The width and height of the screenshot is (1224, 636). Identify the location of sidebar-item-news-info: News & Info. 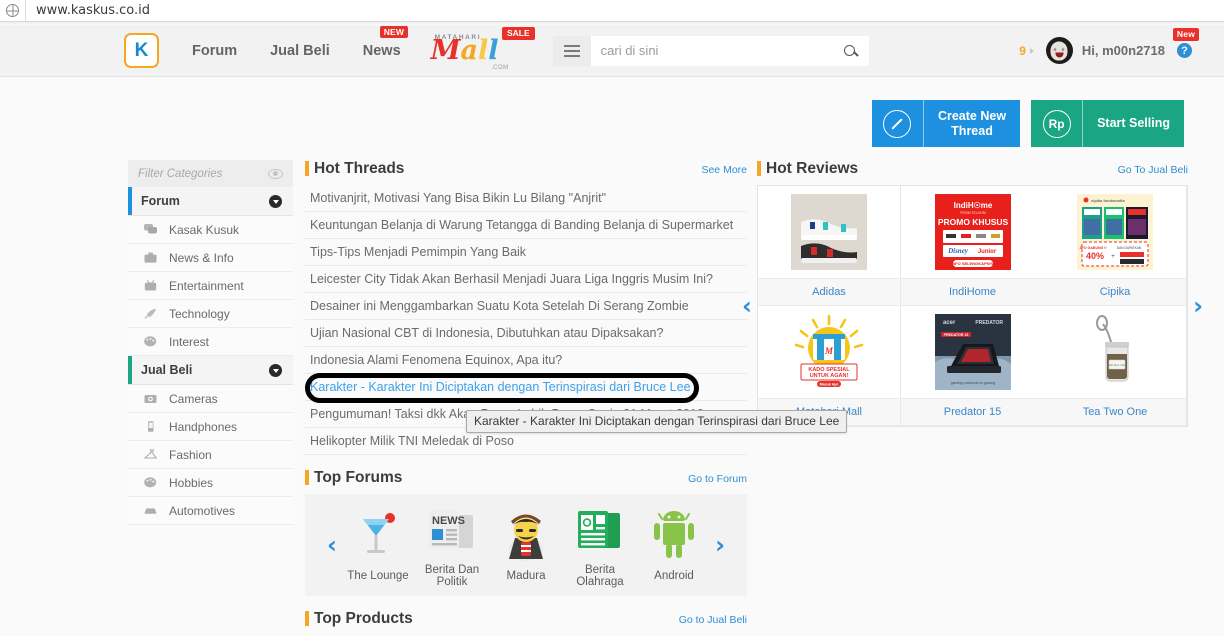
(210, 258).